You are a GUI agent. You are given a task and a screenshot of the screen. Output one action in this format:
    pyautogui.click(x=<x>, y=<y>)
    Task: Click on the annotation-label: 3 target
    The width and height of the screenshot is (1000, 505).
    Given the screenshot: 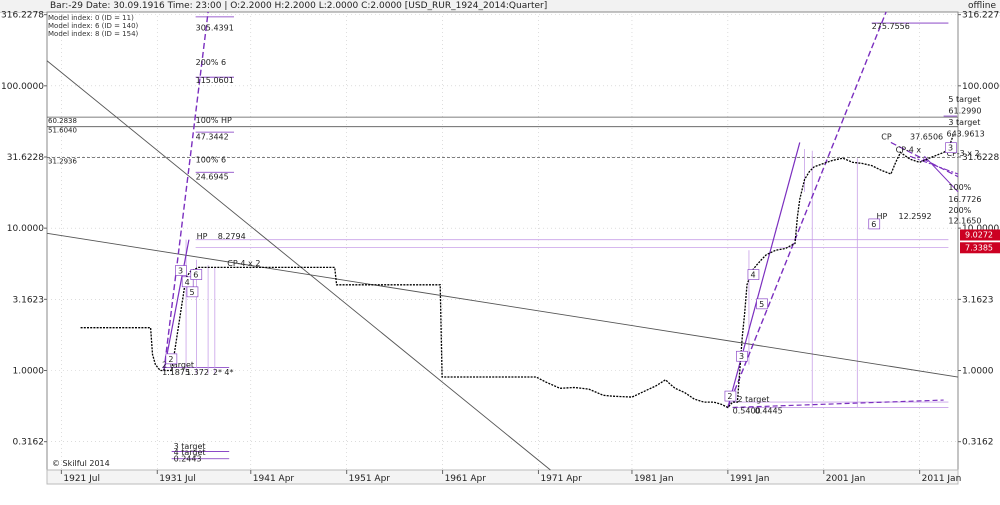 What is the action you would take?
    pyautogui.click(x=964, y=122)
    